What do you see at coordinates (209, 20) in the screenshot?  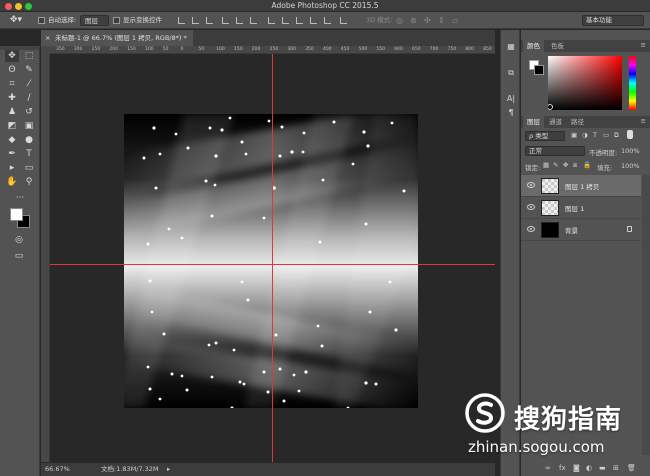 I see `align-bottom-icon` at bounding box center [209, 20].